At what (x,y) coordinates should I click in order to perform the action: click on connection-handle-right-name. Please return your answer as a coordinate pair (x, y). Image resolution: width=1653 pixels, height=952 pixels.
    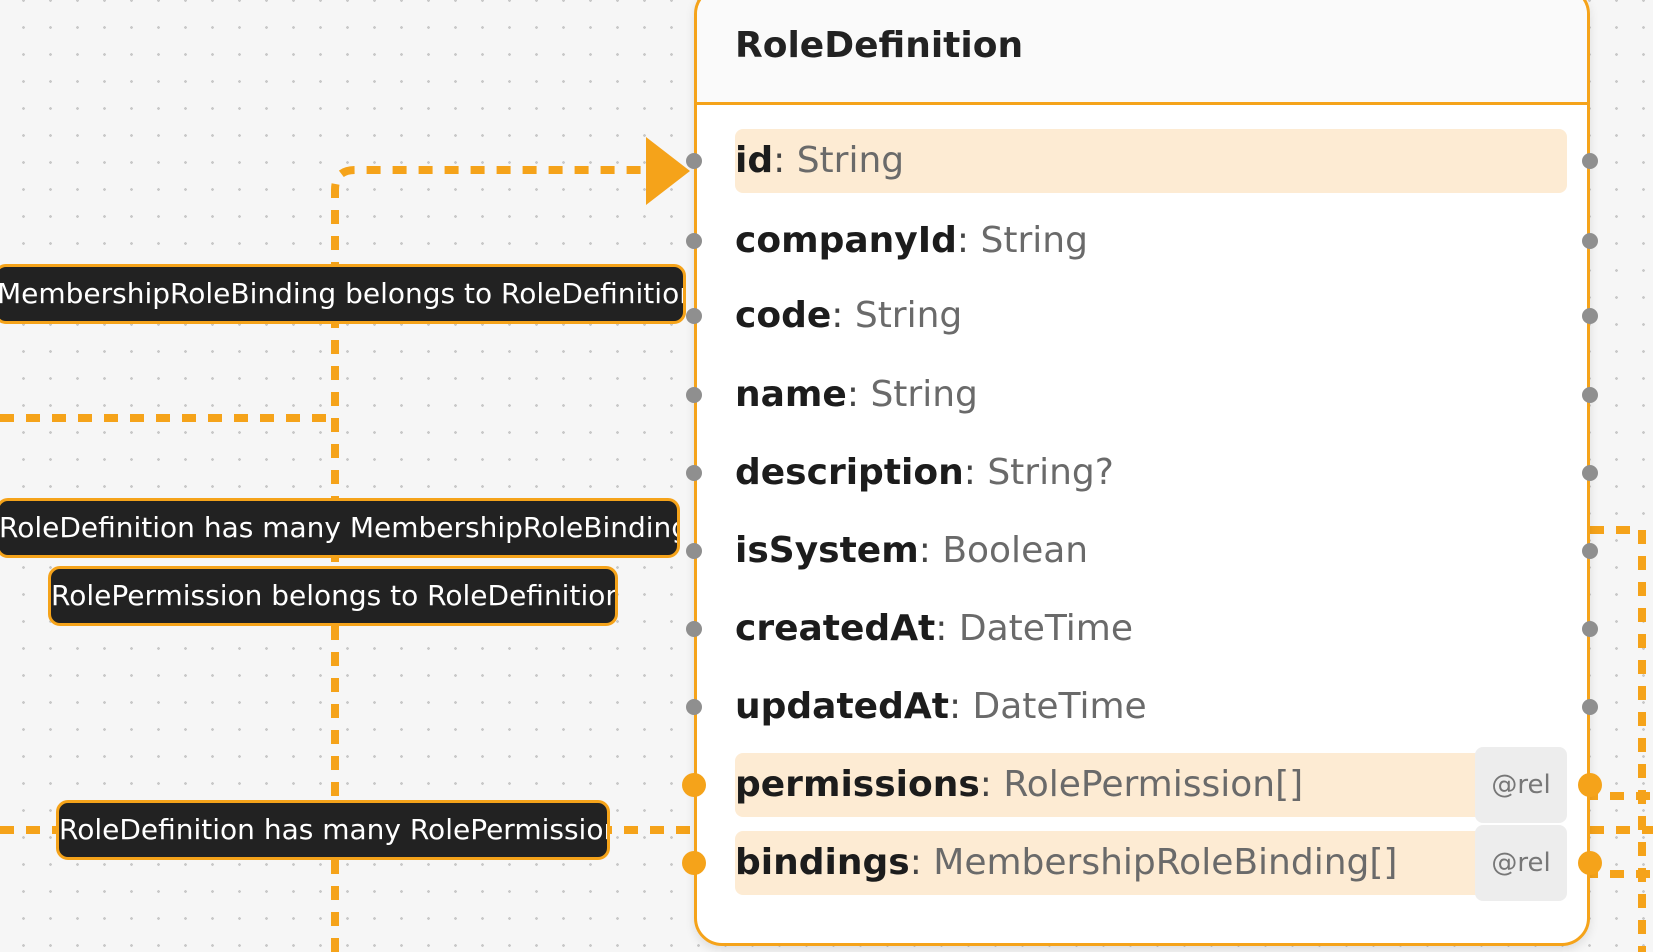
    Looking at the image, I should click on (1590, 395).